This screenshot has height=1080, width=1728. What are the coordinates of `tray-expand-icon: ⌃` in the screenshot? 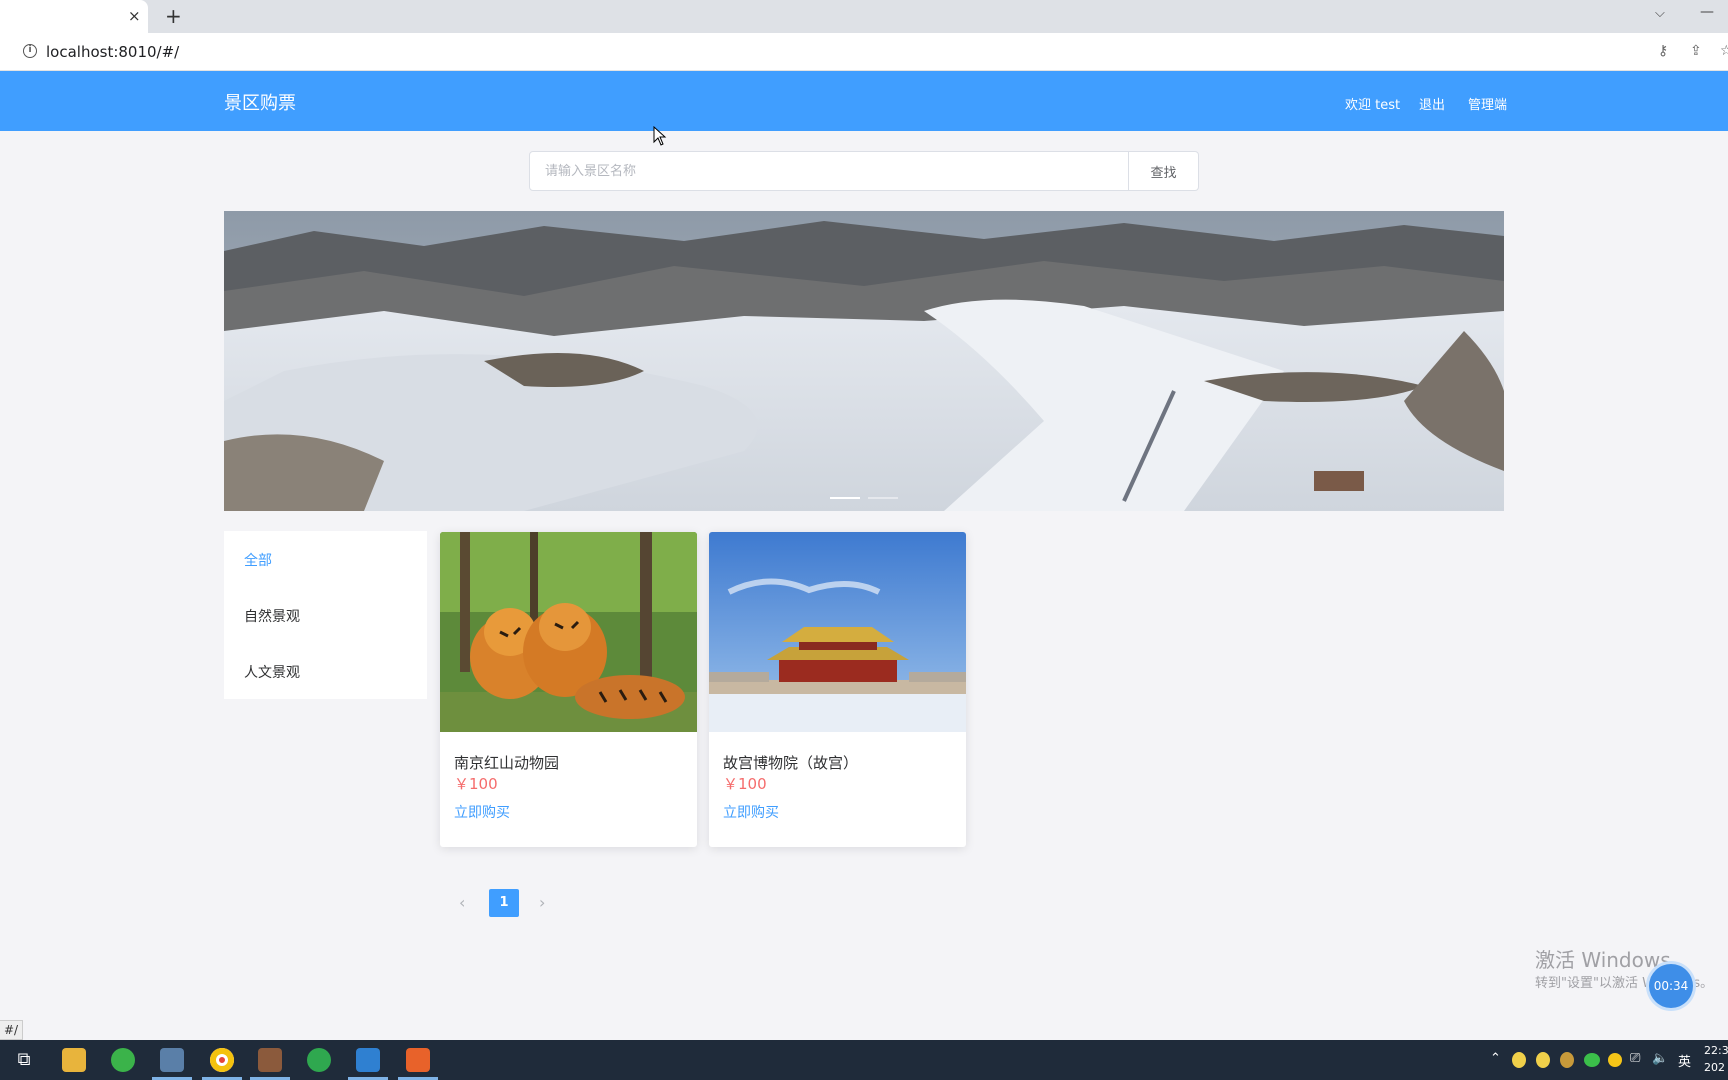 It's located at (1495, 1058).